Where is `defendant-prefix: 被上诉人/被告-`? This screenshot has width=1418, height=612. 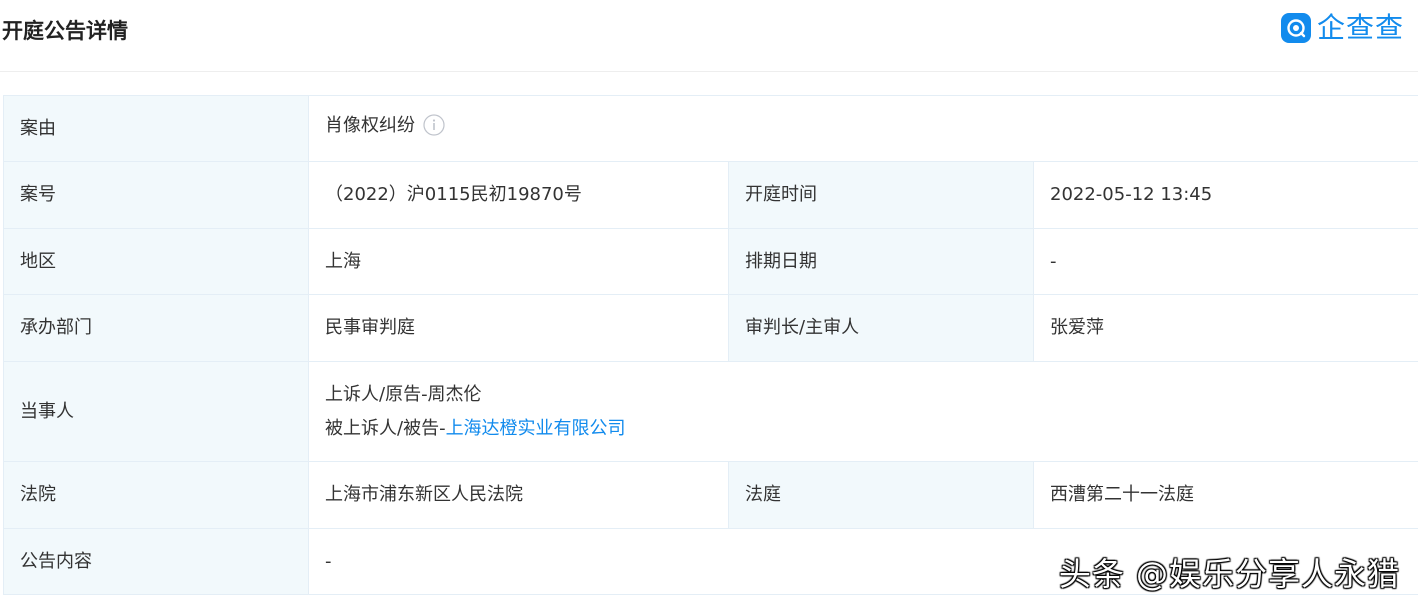
defendant-prefix: 被上诉人/被告- is located at coordinates (385, 428).